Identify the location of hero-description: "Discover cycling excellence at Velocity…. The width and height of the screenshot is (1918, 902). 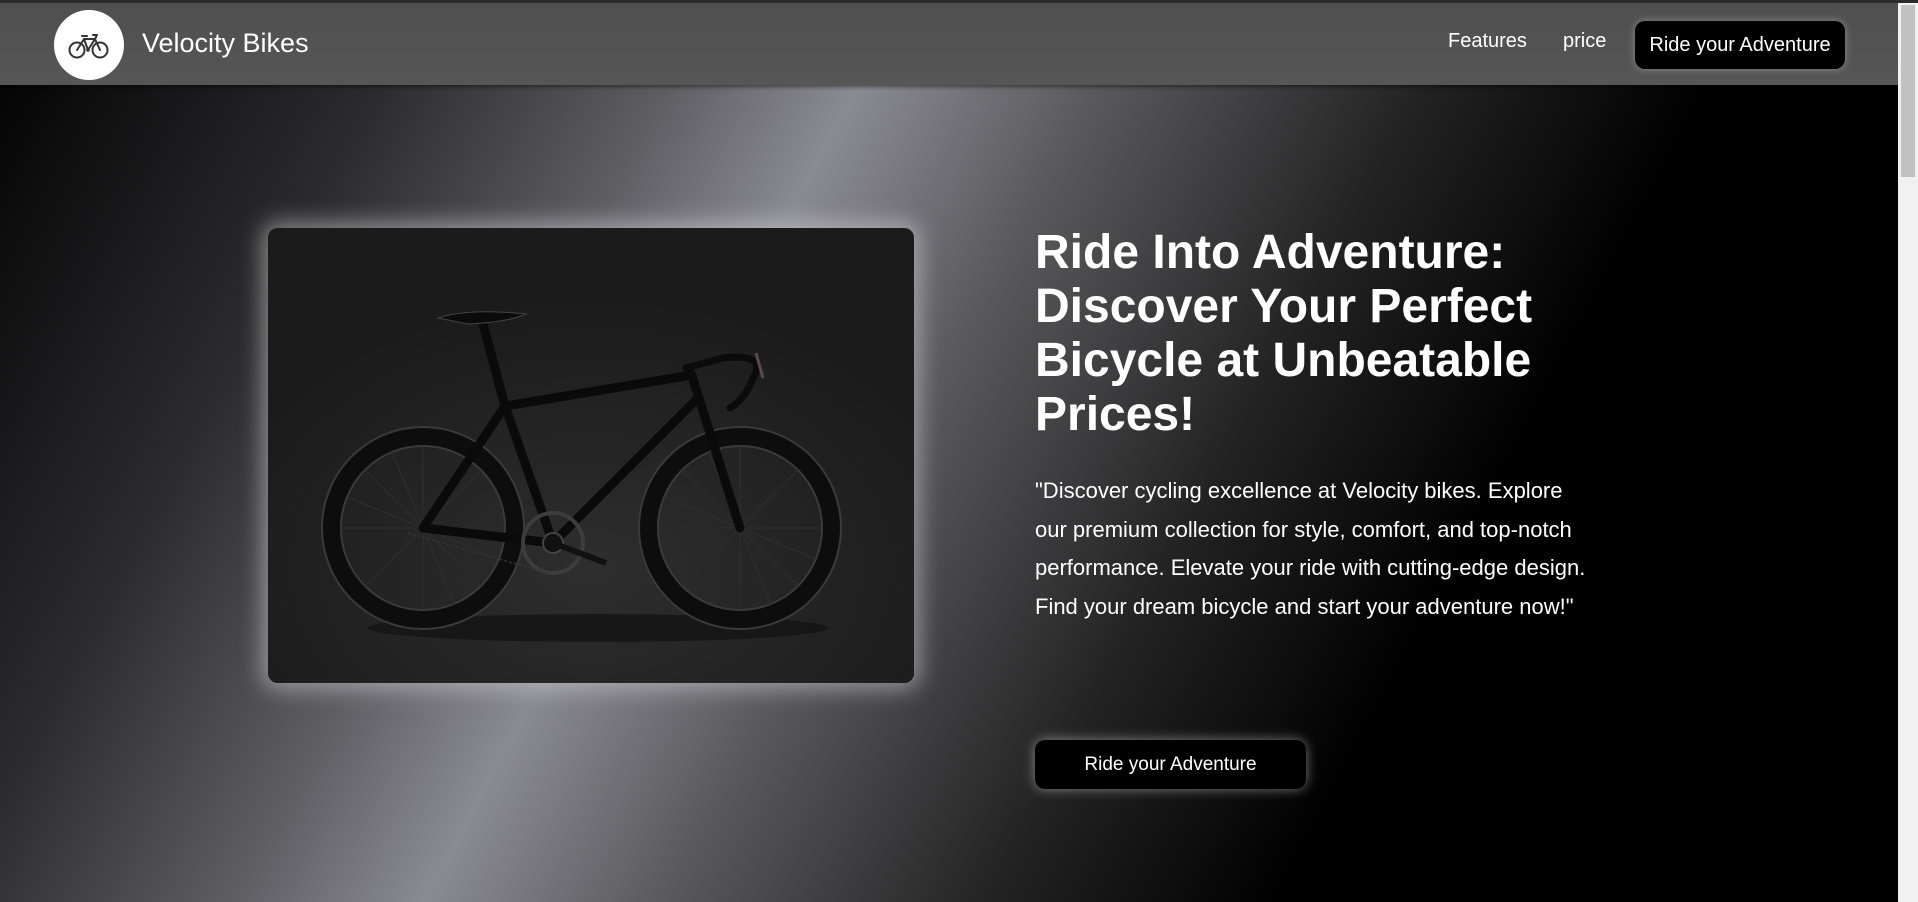
(1310, 548).